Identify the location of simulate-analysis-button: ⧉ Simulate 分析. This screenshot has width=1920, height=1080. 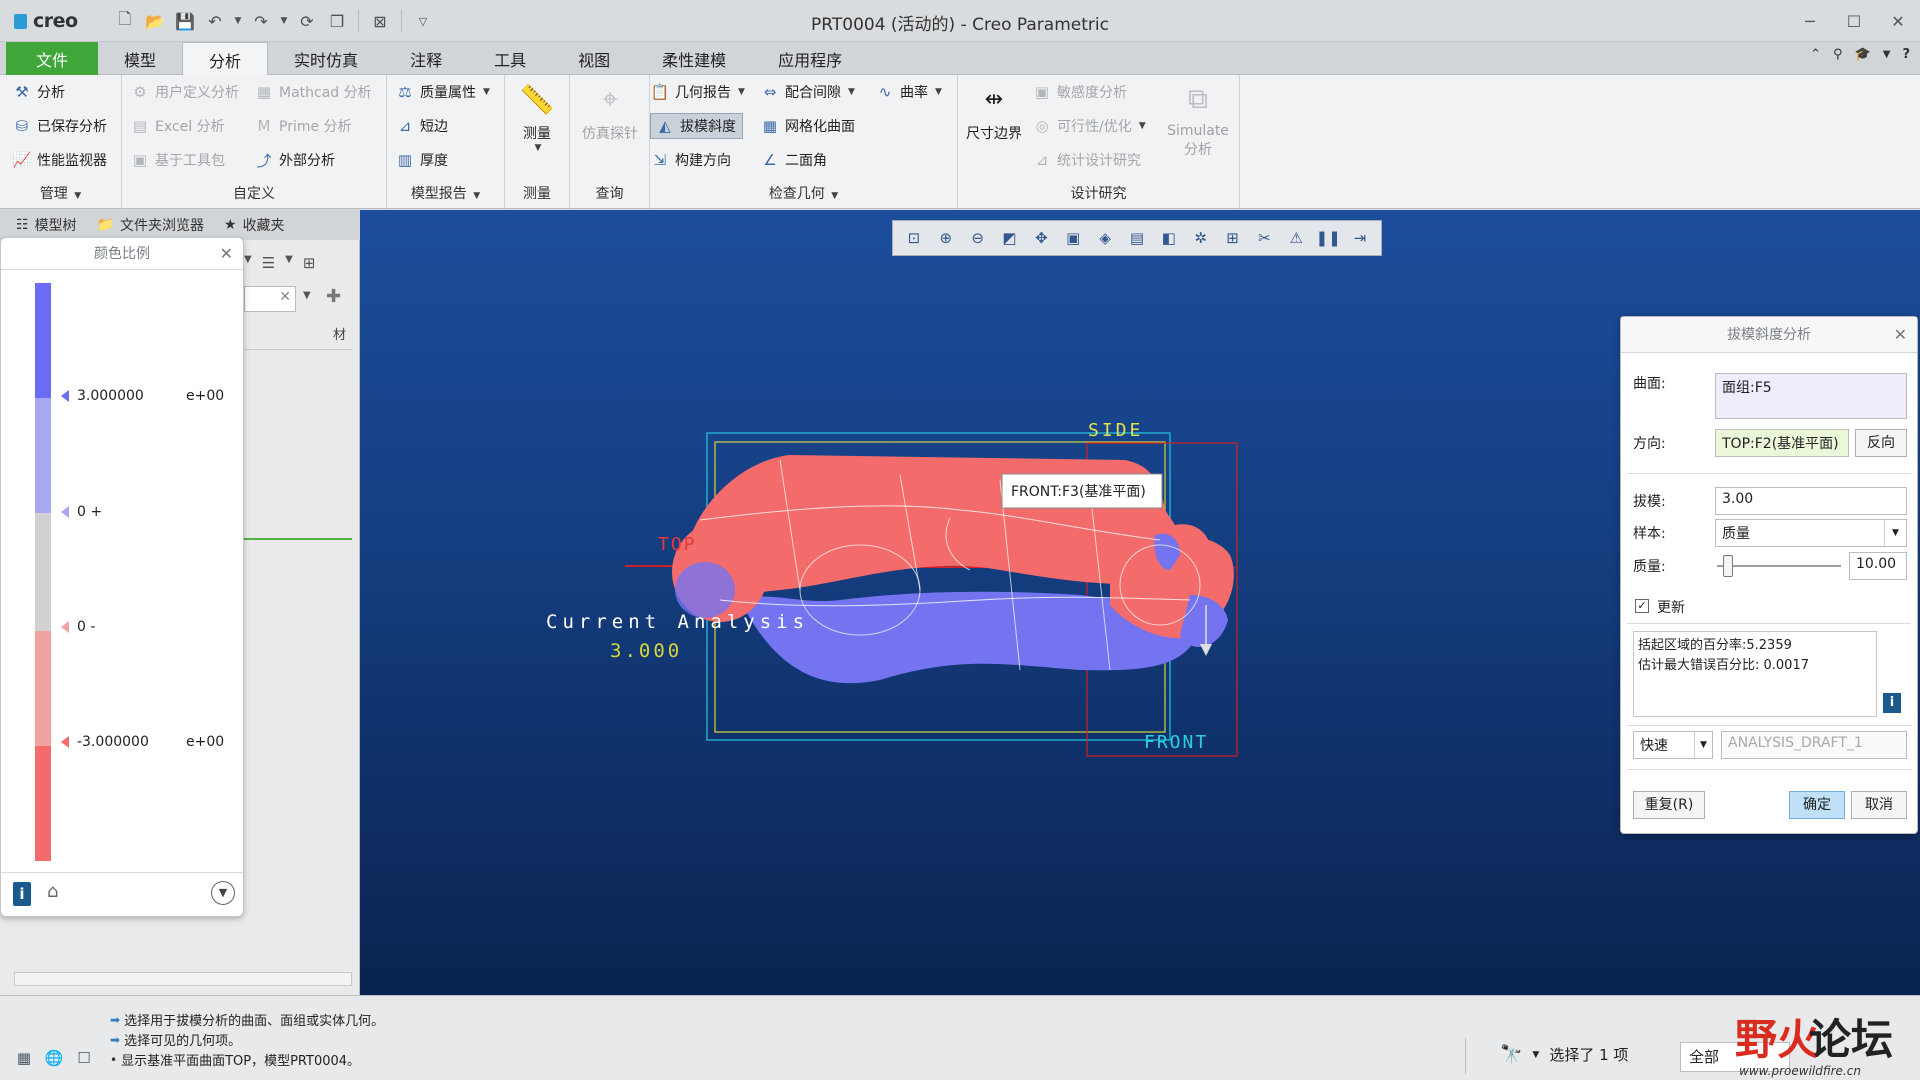
(1198, 119).